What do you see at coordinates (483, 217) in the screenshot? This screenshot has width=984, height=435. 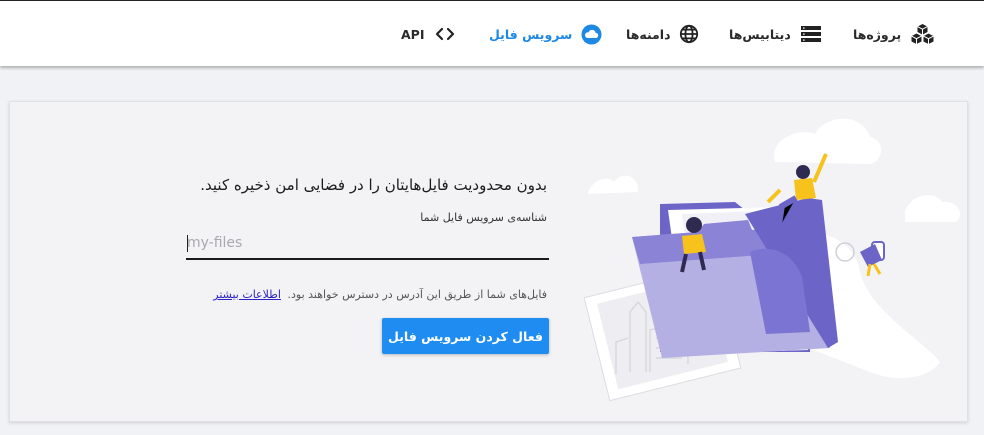 I see `file-service-id-label: شناسه‌ی سرویس فایل شما` at bounding box center [483, 217].